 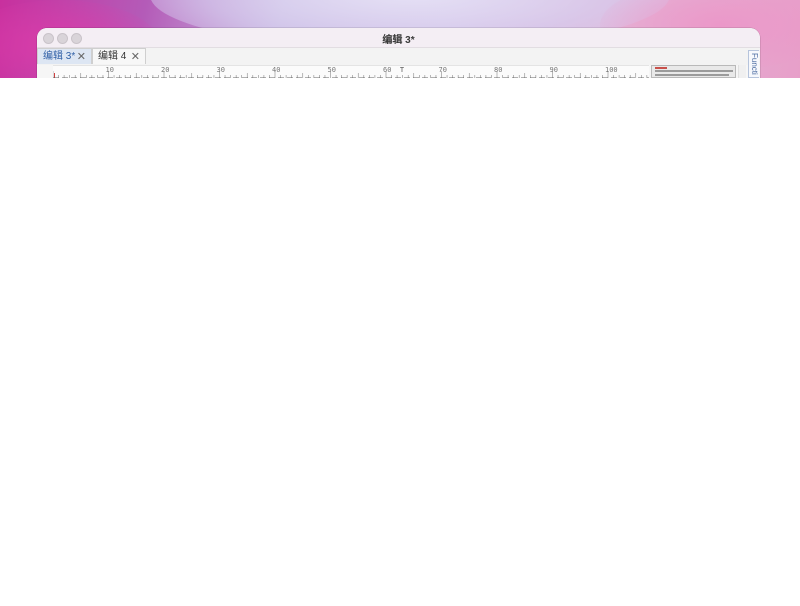 What do you see at coordinates (221, 70) in the screenshot?
I see `ruler-label: 30` at bounding box center [221, 70].